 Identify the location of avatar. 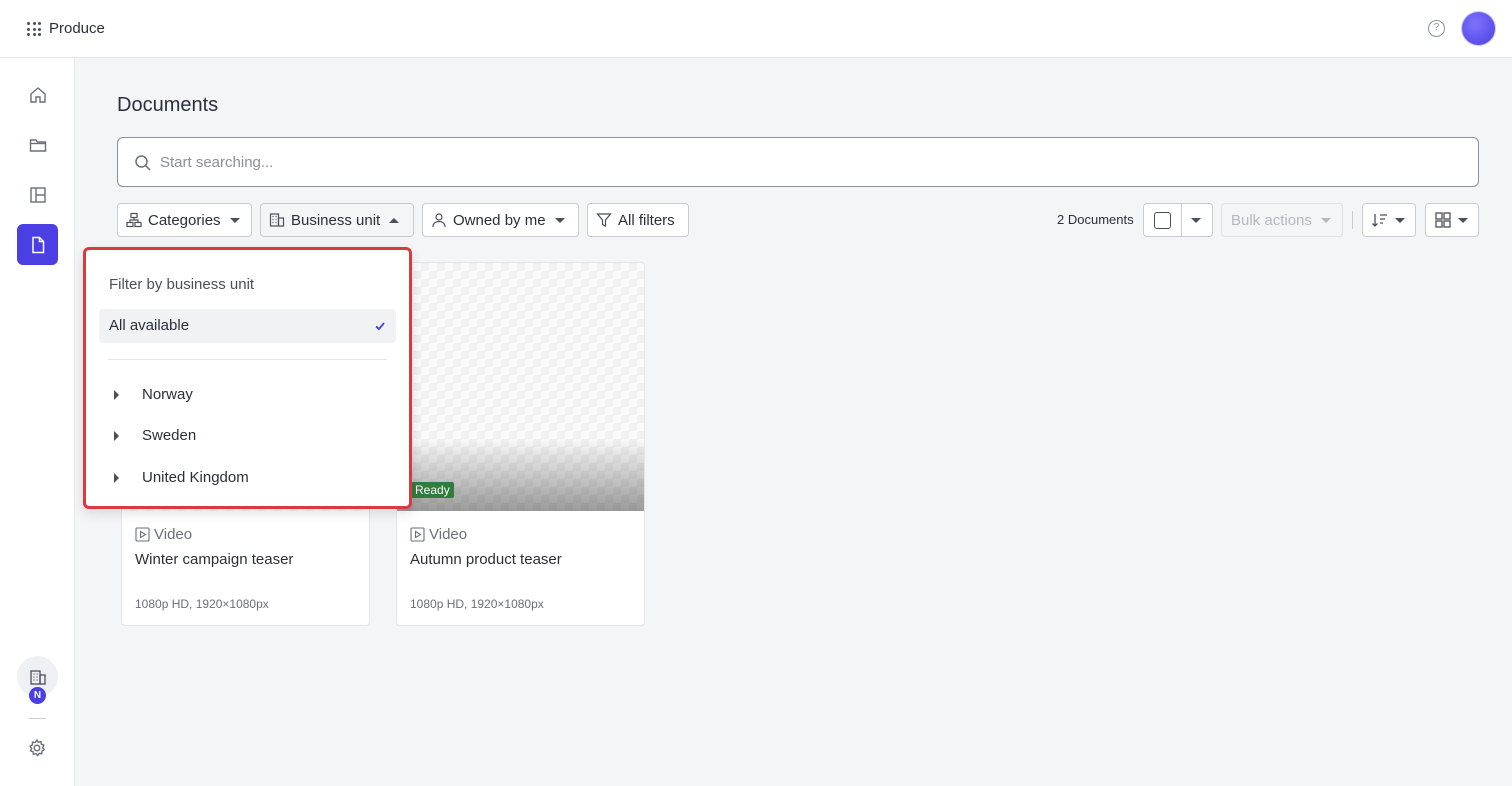
(1478, 28).